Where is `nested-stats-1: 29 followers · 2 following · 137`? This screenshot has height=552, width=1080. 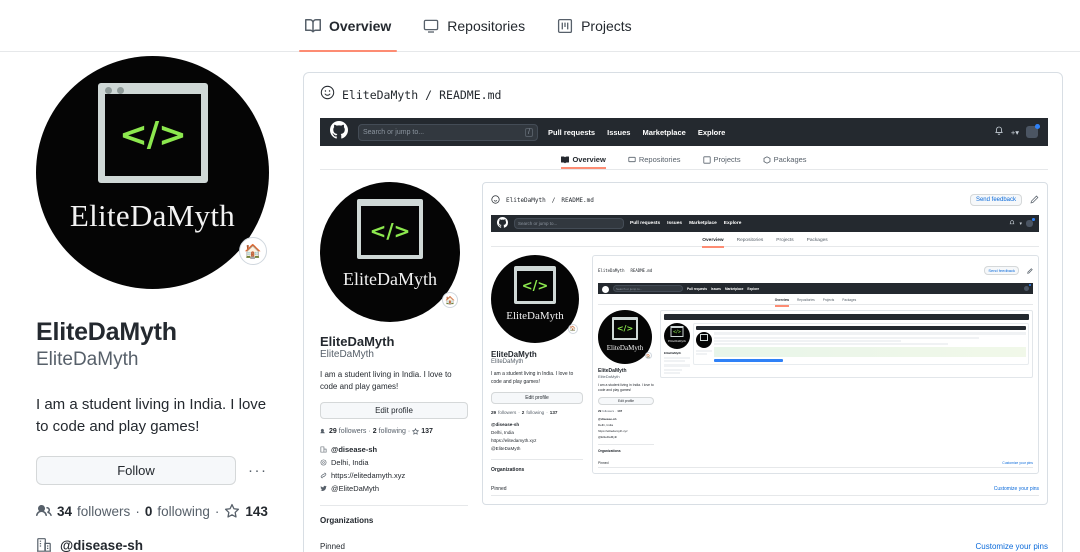 nested-stats-1: 29 followers · 2 following · 137 is located at coordinates (394, 431).